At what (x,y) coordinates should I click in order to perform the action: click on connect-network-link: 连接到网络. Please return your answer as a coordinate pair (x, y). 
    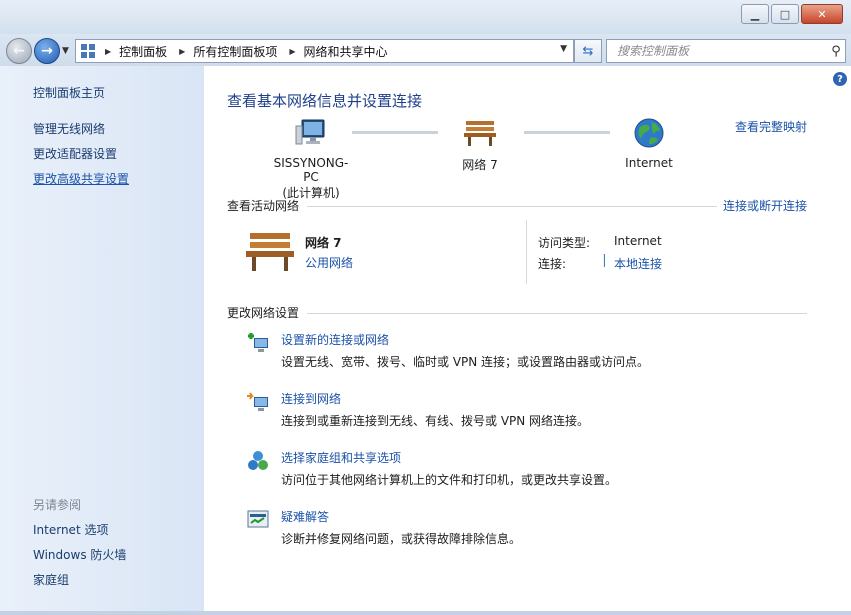
    Looking at the image, I should click on (311, 398).